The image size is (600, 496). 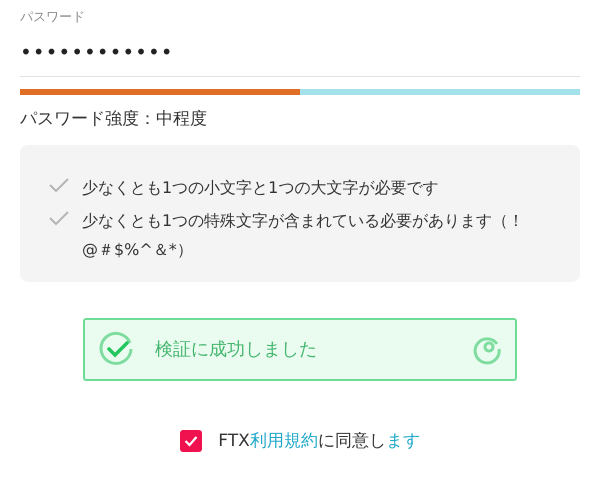 What do you see at coordinates (304, 235) in the screenshot?
I see `requirement-text: 少なくとも1つの特殊文字が含まれている必要があります（！@＃$%^＆*）` at bounding box center [304, 235].